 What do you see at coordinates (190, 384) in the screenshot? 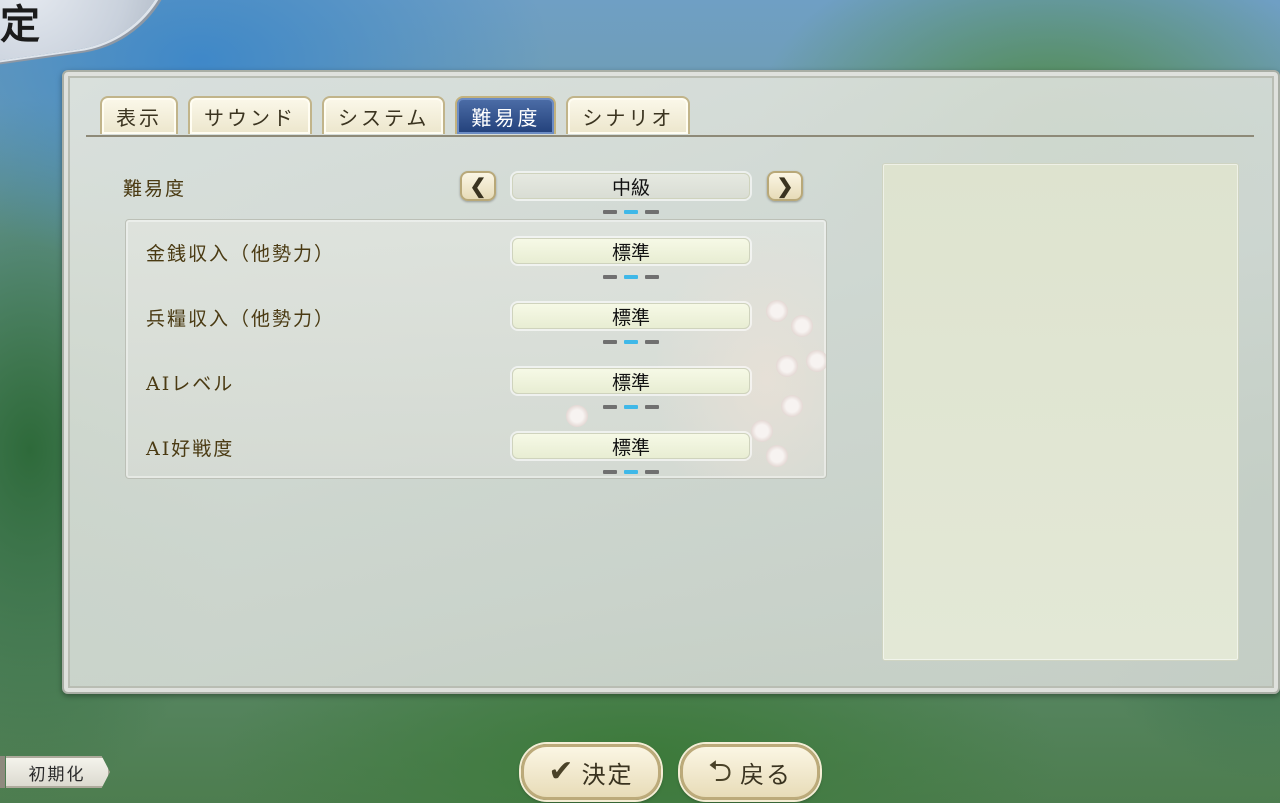
I see `setting-label-ai-level: AIレベル` at bounding box center [190, 384].